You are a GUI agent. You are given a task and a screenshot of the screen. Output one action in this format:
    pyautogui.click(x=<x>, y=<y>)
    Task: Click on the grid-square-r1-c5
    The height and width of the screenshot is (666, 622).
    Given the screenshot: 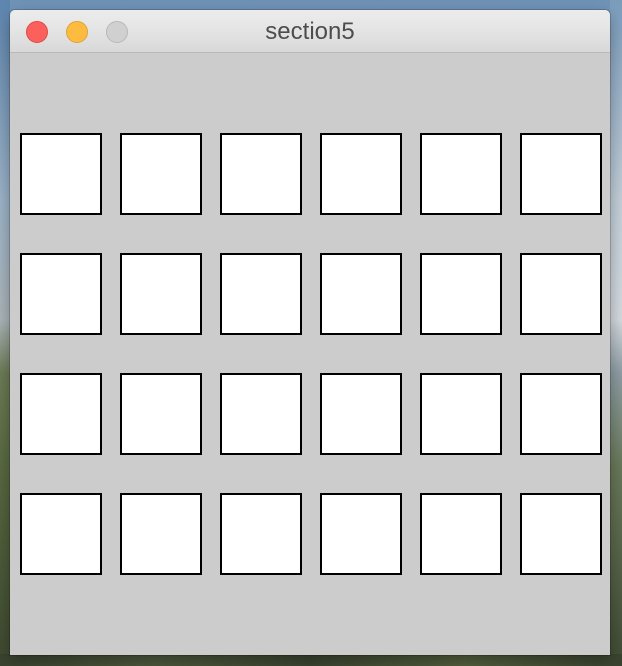 What is the action you would take?
    pyautogui.click(x=461, y=174)
    